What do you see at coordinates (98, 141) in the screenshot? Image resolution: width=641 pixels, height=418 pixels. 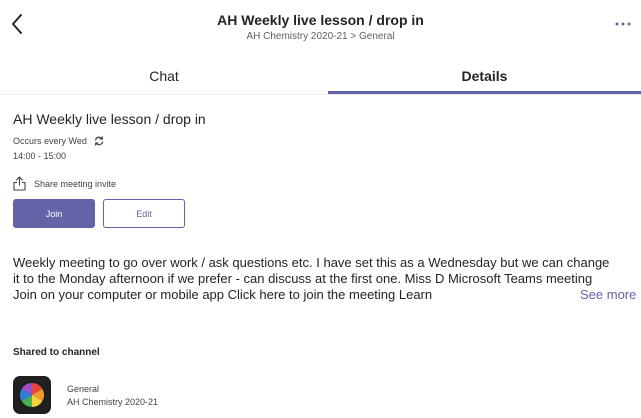 I see `recurring-icon` at bounding box center [98, 141].